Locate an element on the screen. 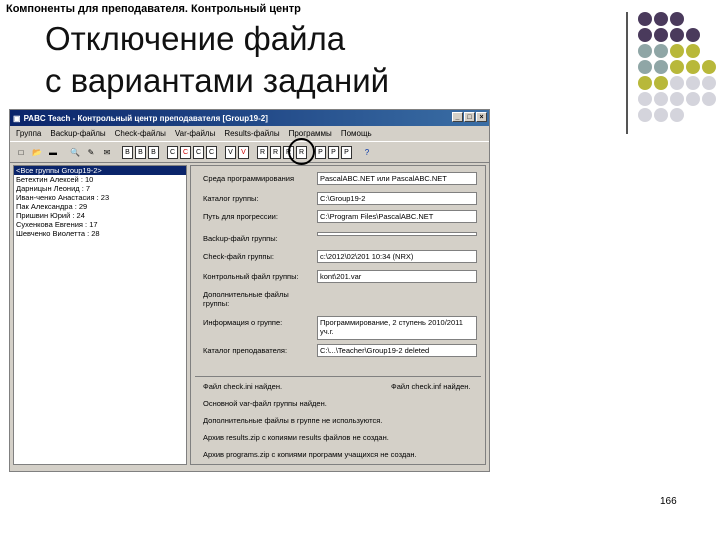 The height and width of the screenshot is (540, 720). page-number: 166 is located at coordinates (668, 501).